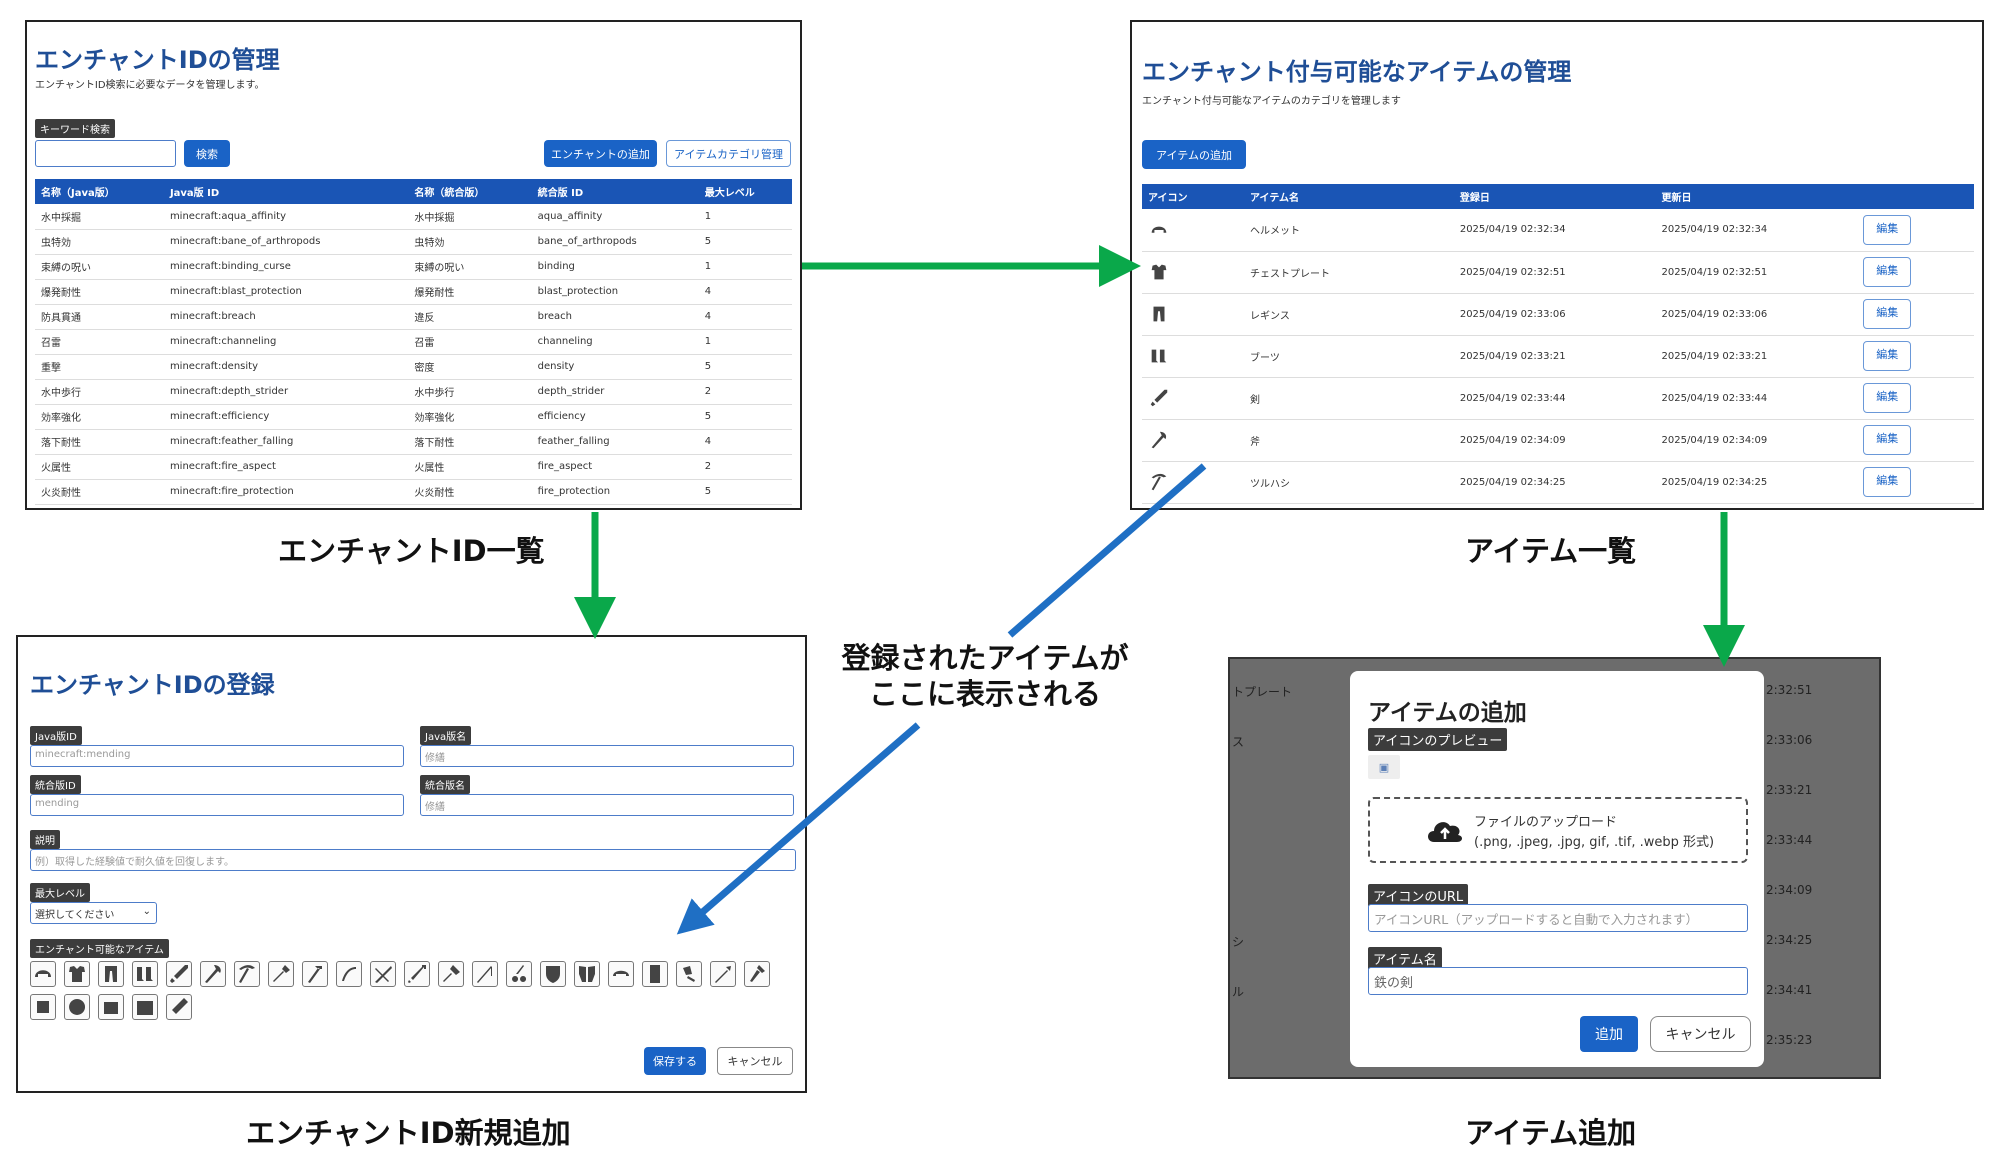 This screenshot has width=1998, height=1159. What do you see at coordinates (93, 913) in the screenshot?
I see `max-level-select: 選択してください ⌄` at bounding box center [93, 913].